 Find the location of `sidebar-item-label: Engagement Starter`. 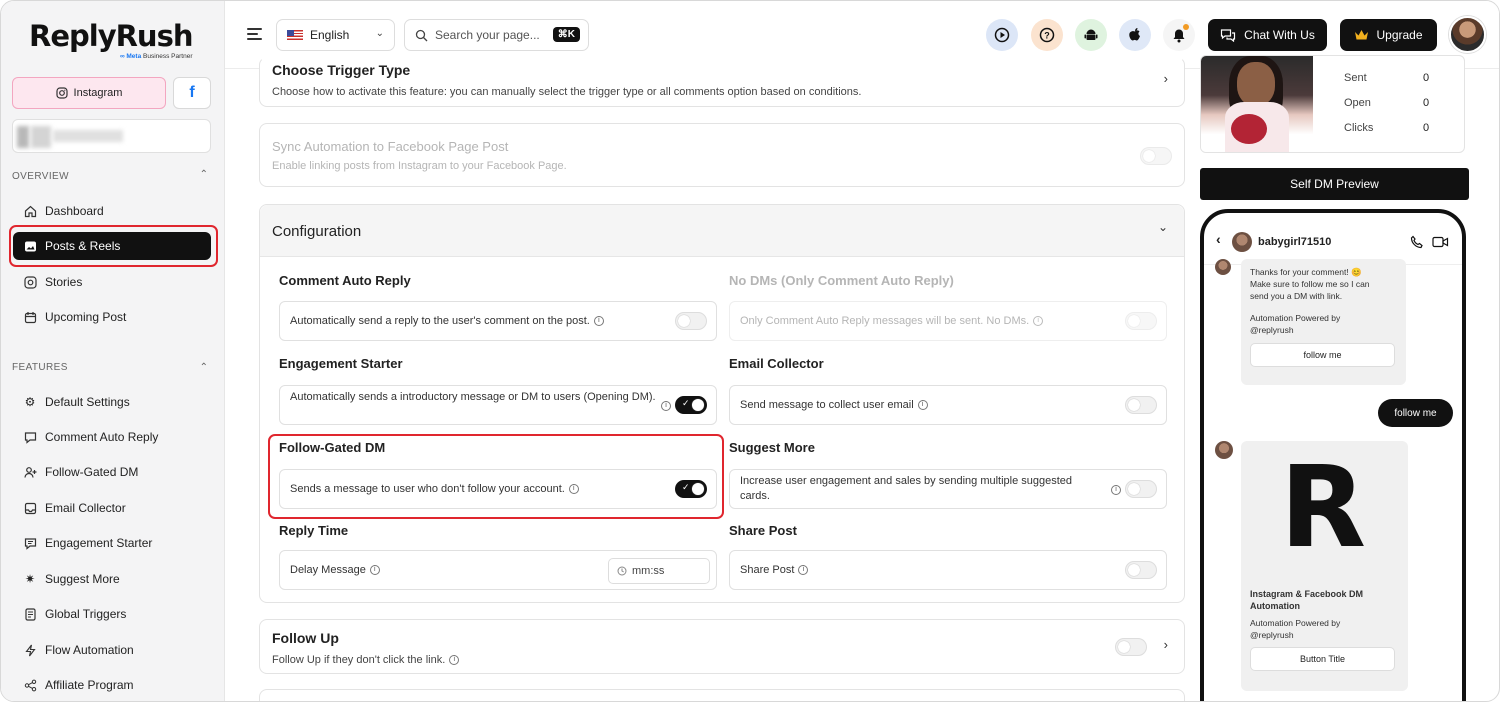

sidebar-item-label: Engagement Starter is located at coordinates (99, 543).